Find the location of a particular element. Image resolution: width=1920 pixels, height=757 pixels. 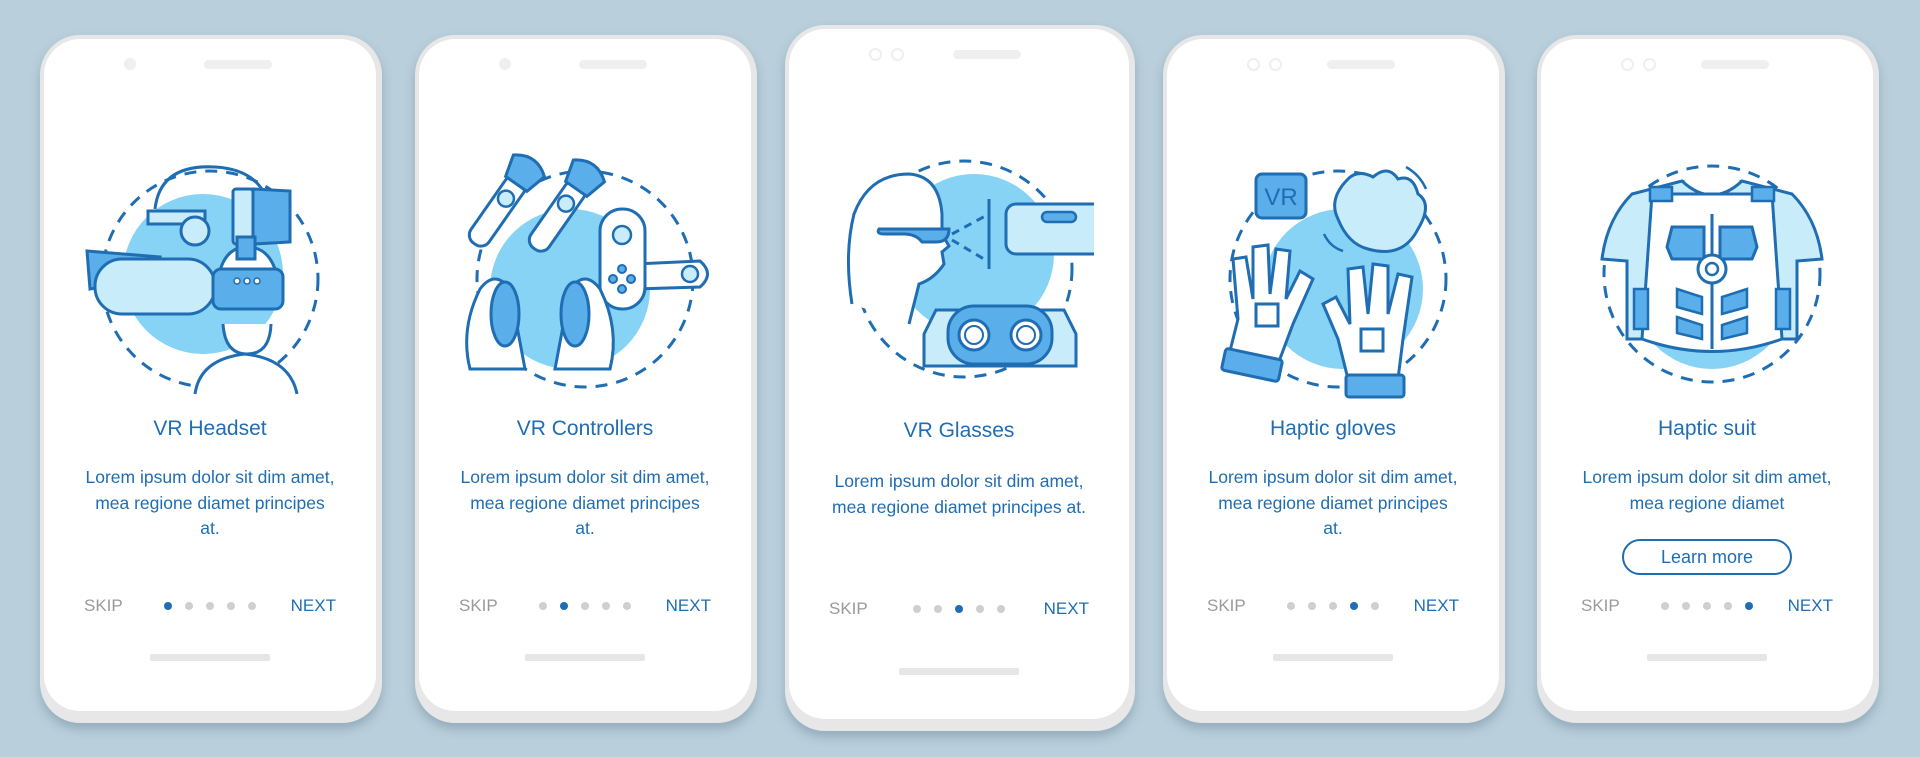

screen-title: VR Headset is located at coordinates (210, 428).